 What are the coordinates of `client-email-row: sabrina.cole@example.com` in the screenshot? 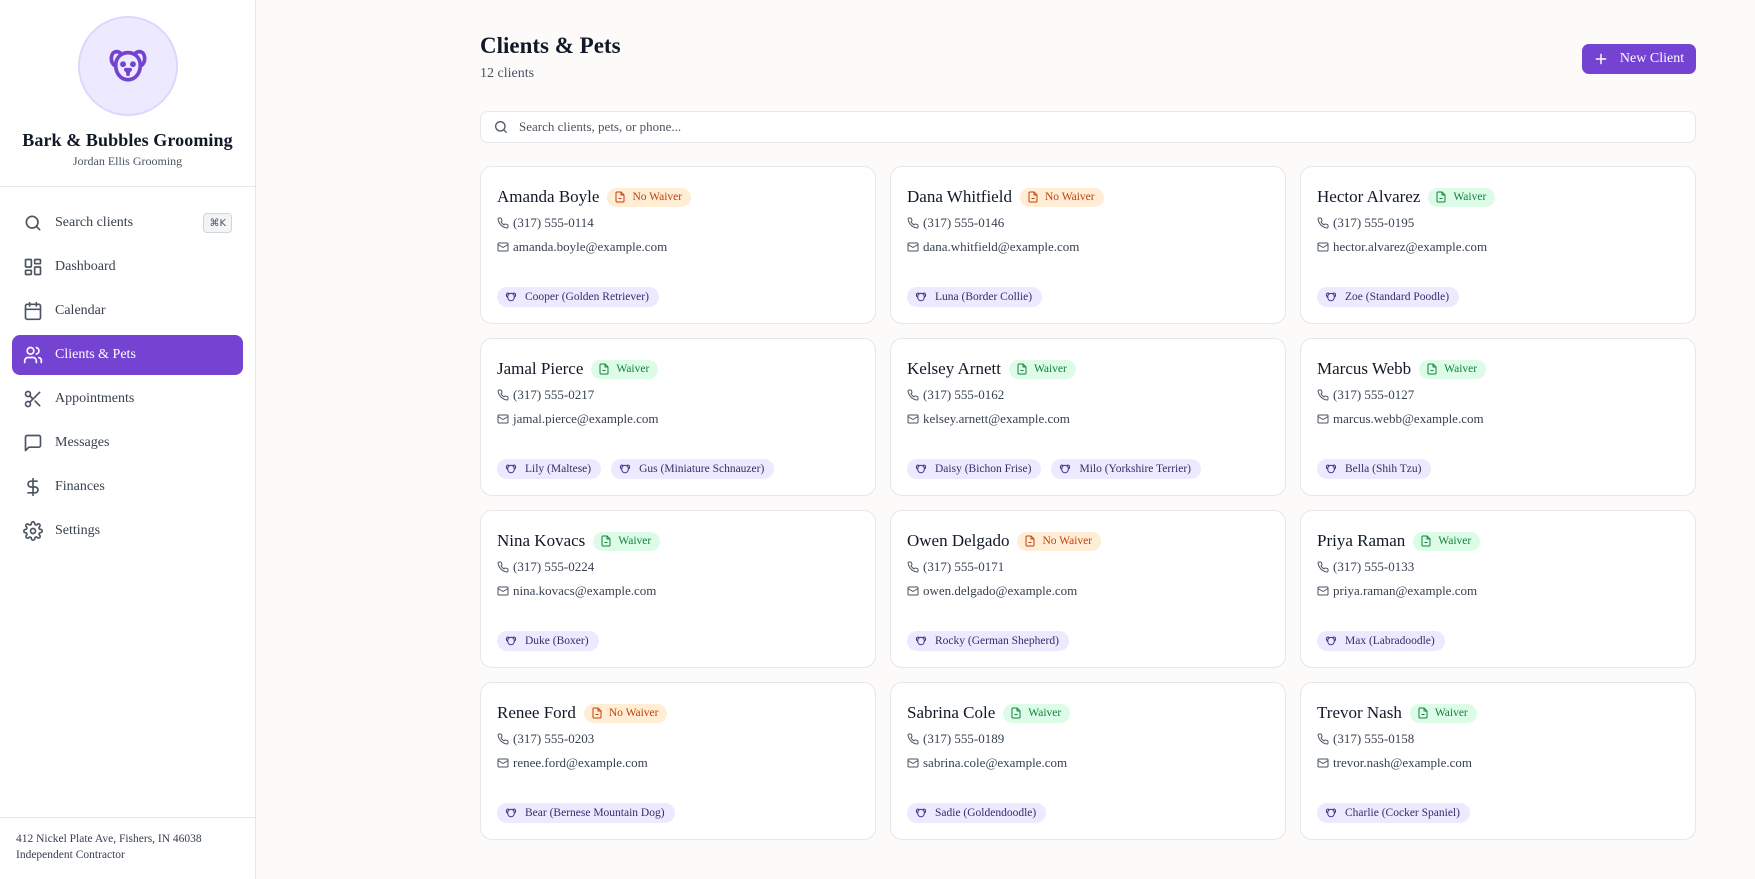 It's located at (1088, 763).